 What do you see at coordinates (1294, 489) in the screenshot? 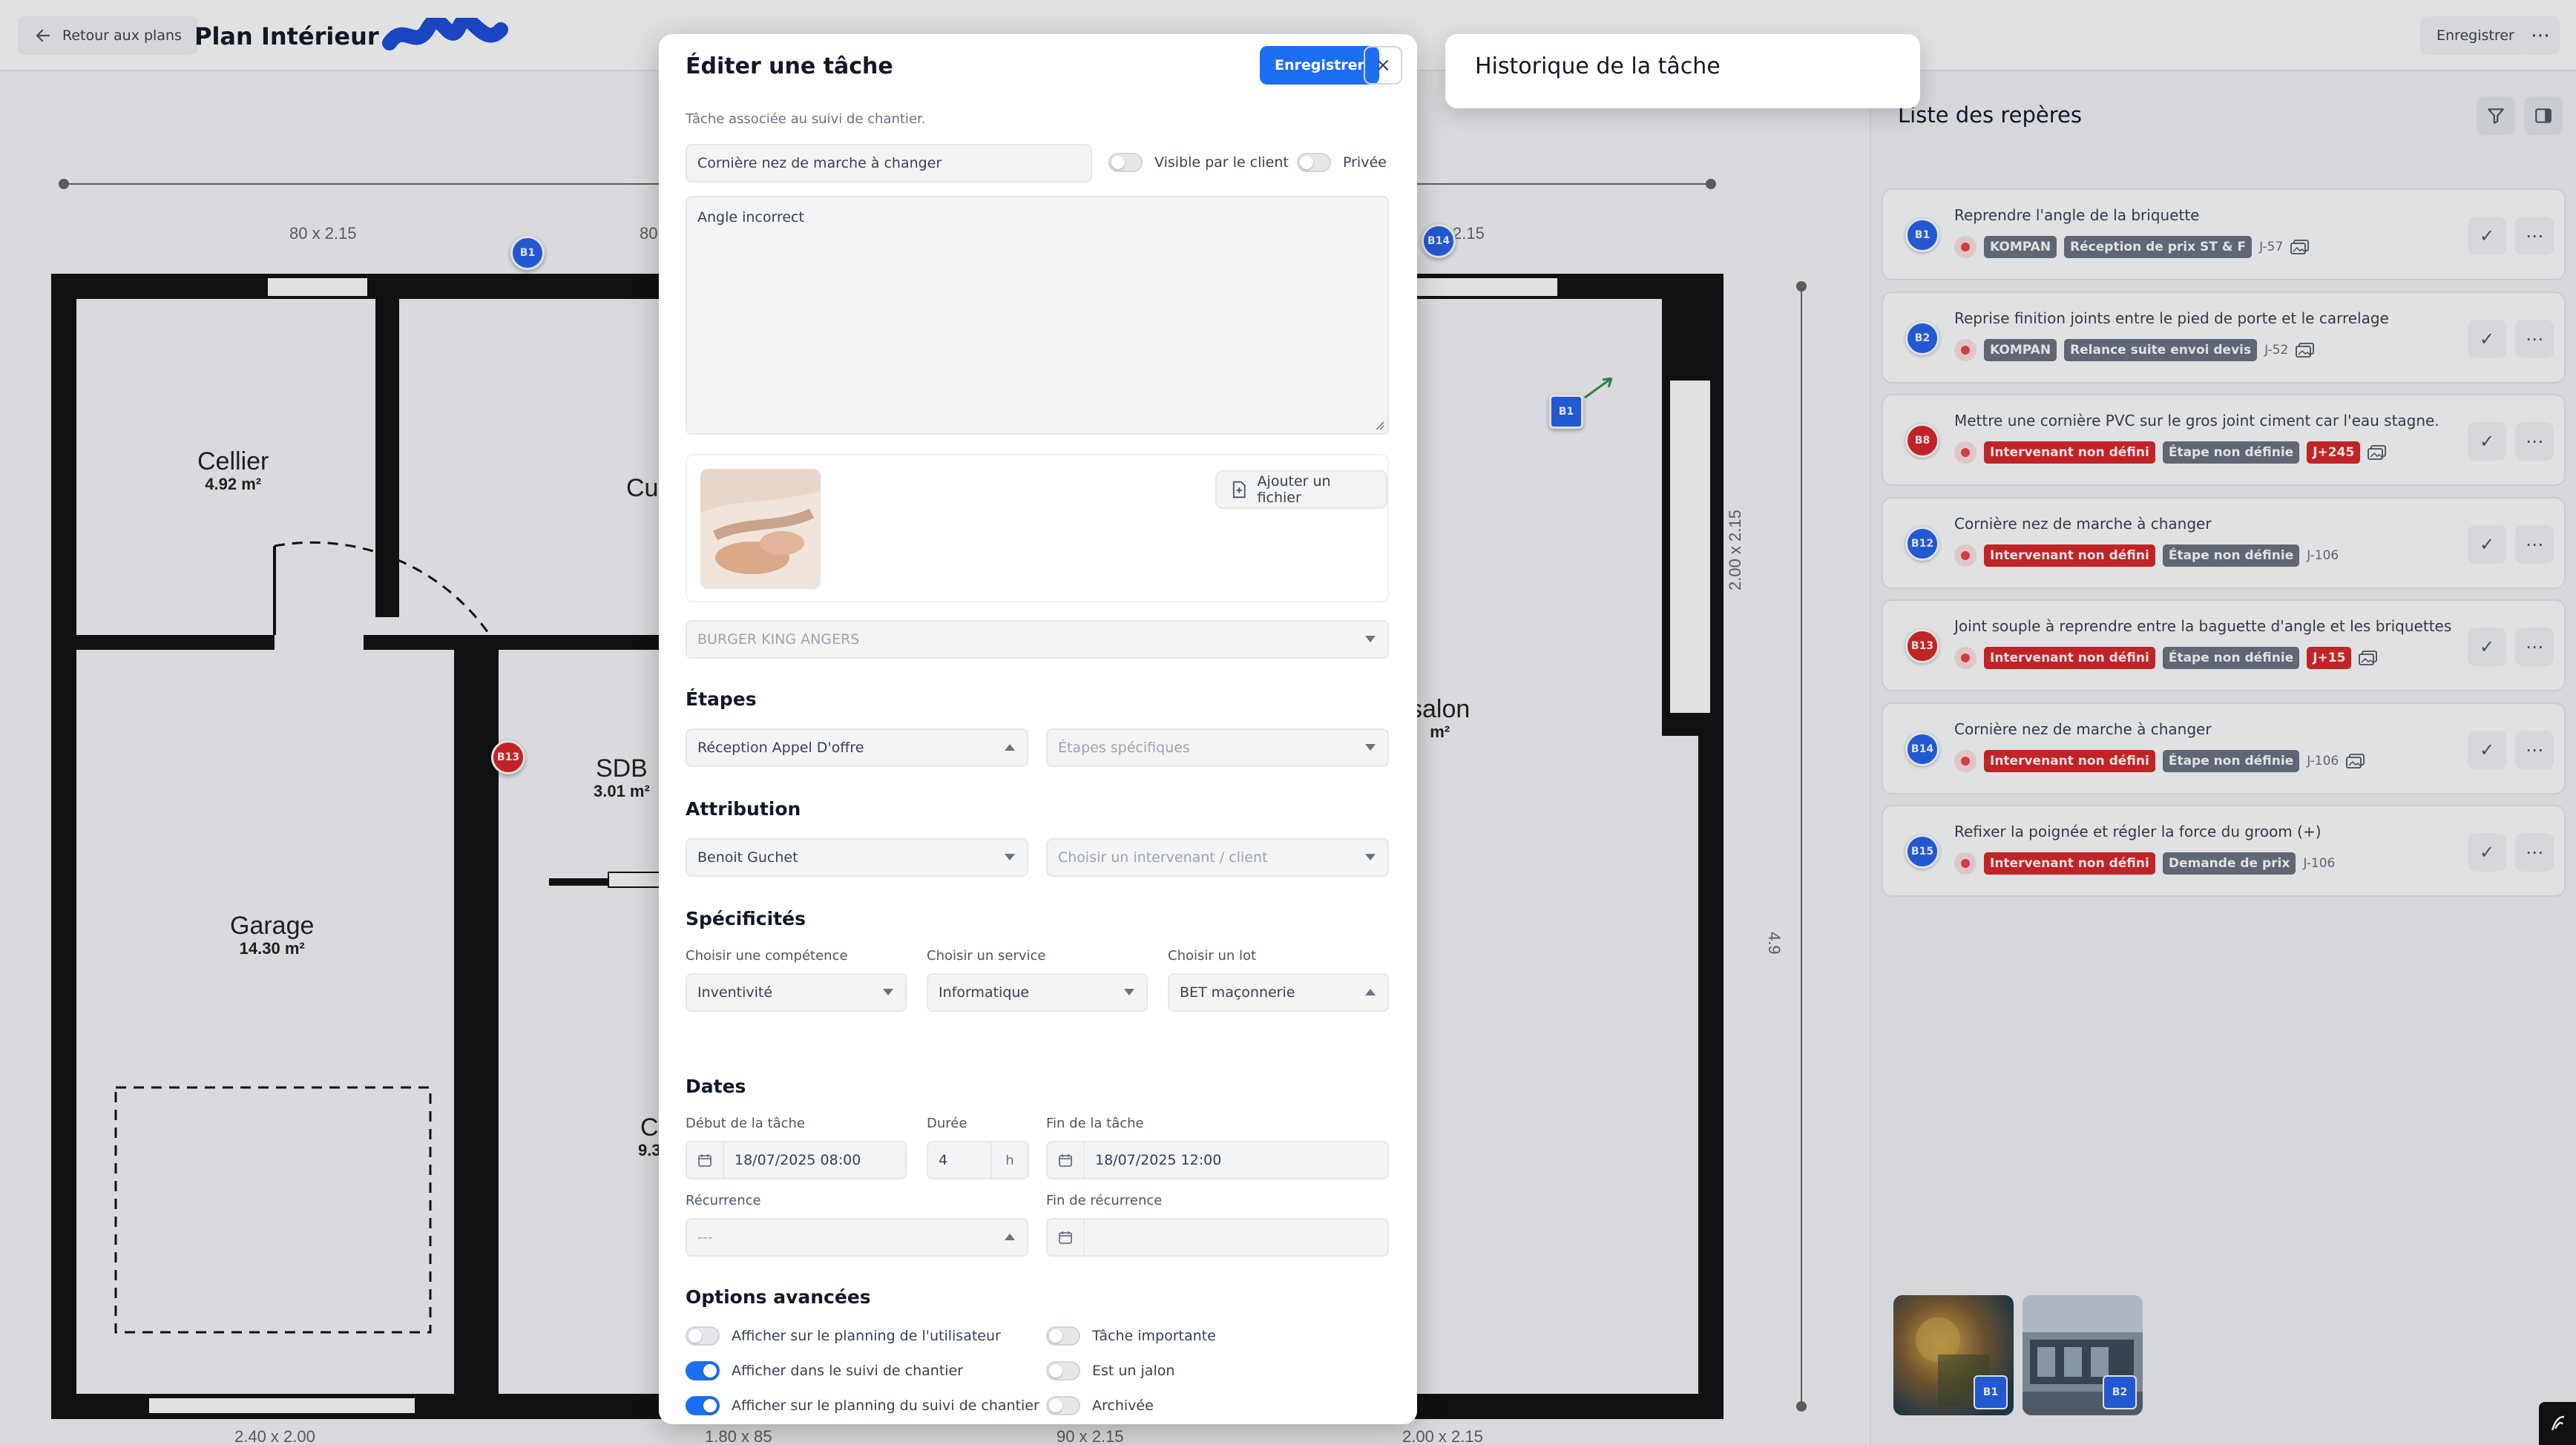
I see `add-file-label: Ajouter un fichier` at bounding box center [1294, 489].